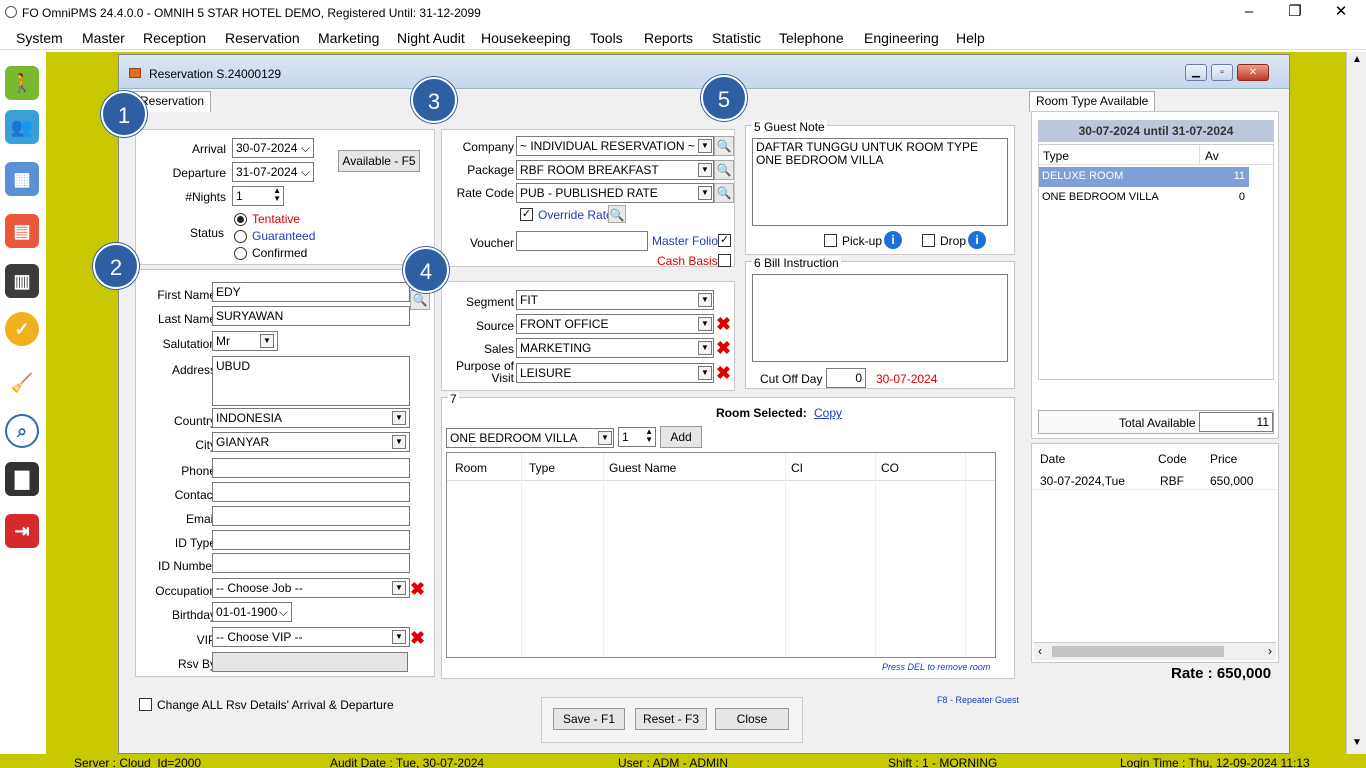 The height and width of the screenshot is (768, 1366). Describe the element at coordinates (22, 329) in the screenshot. I see `availability-icon: ✓` at that location.